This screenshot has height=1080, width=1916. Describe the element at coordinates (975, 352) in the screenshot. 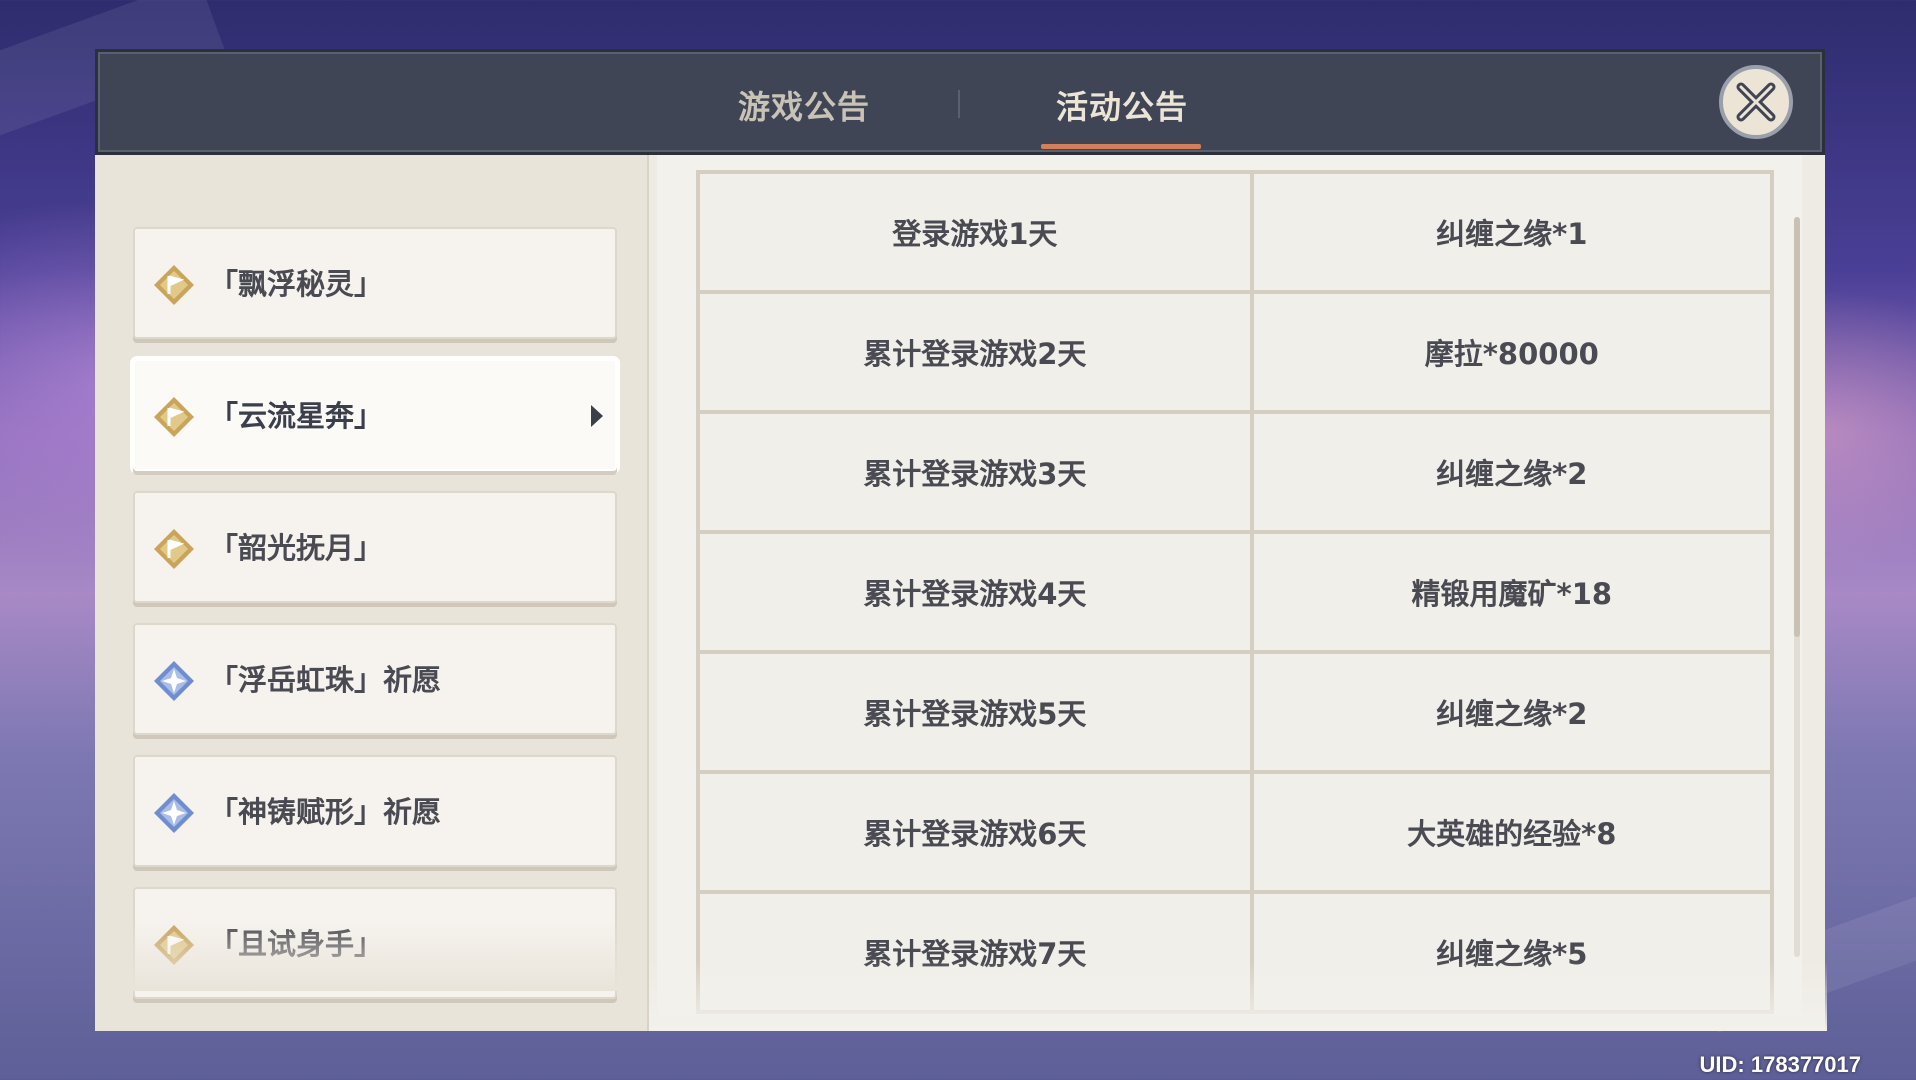

I see `condition-cell: 累计登录游戏2天` at that location.